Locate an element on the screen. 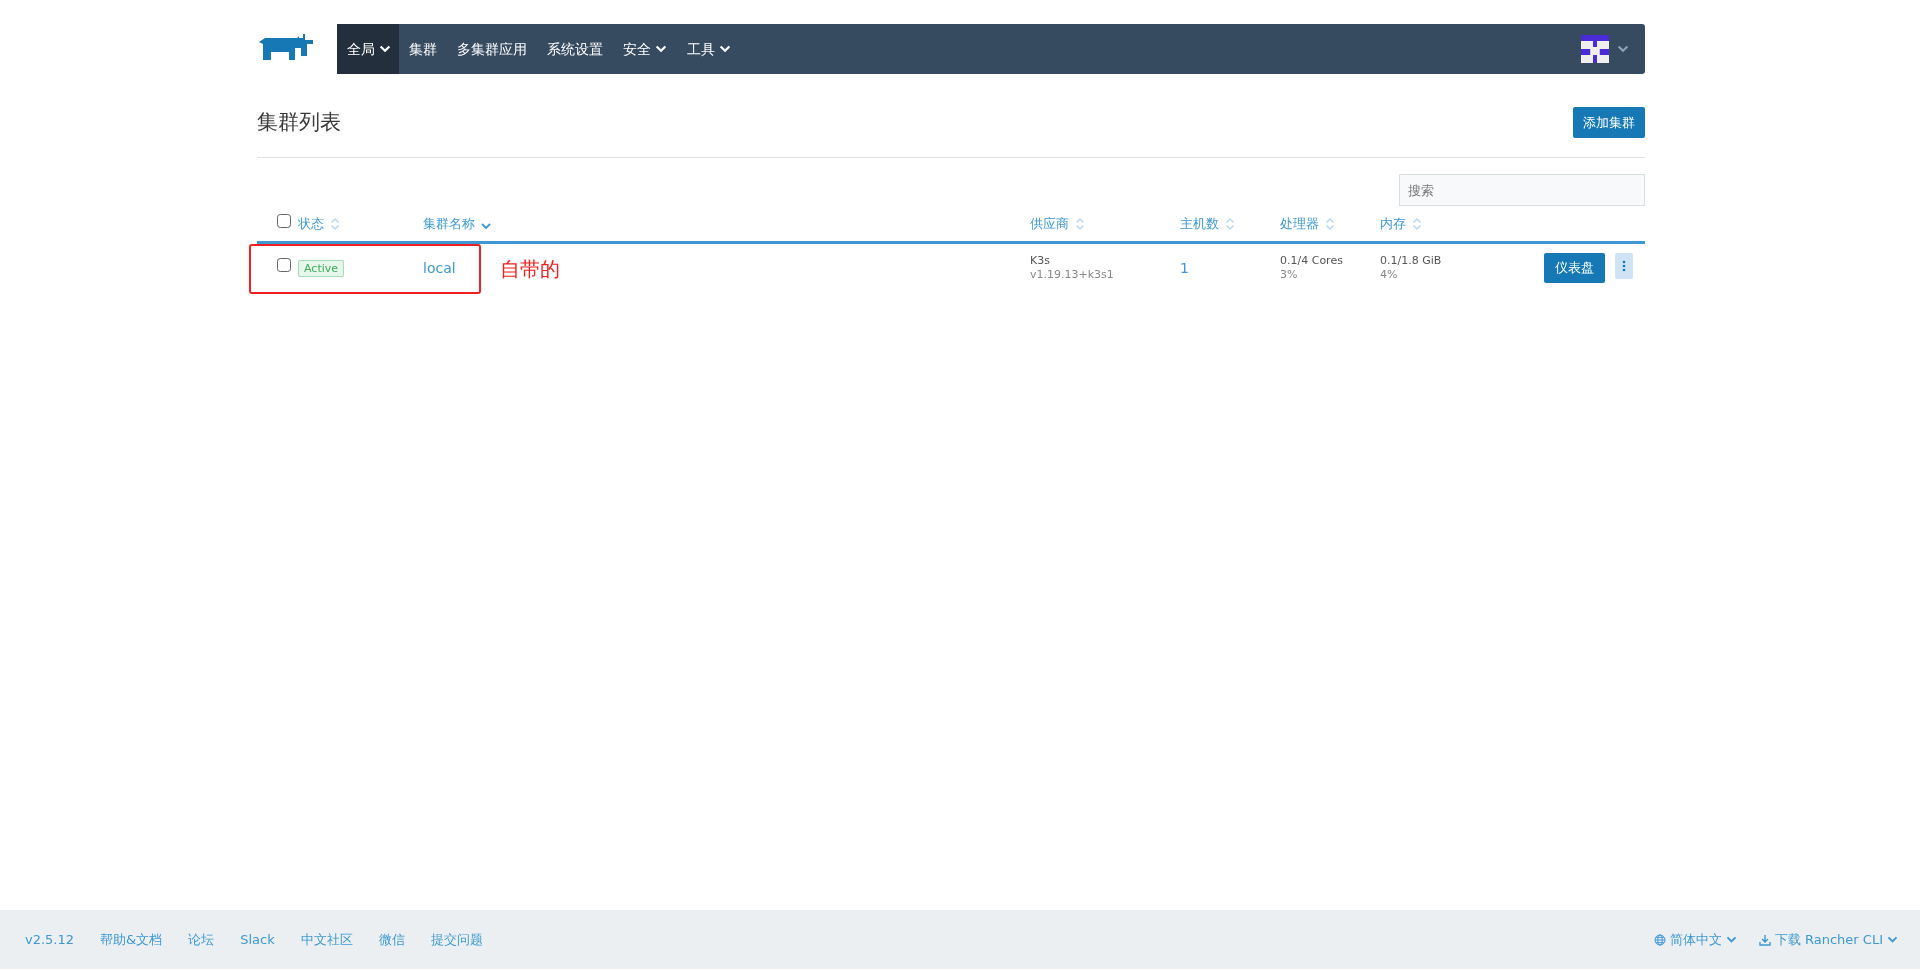 The width and height of the screenshot is (1920, 969). nav-tab: 工具 is located at coordinates (709, 49).